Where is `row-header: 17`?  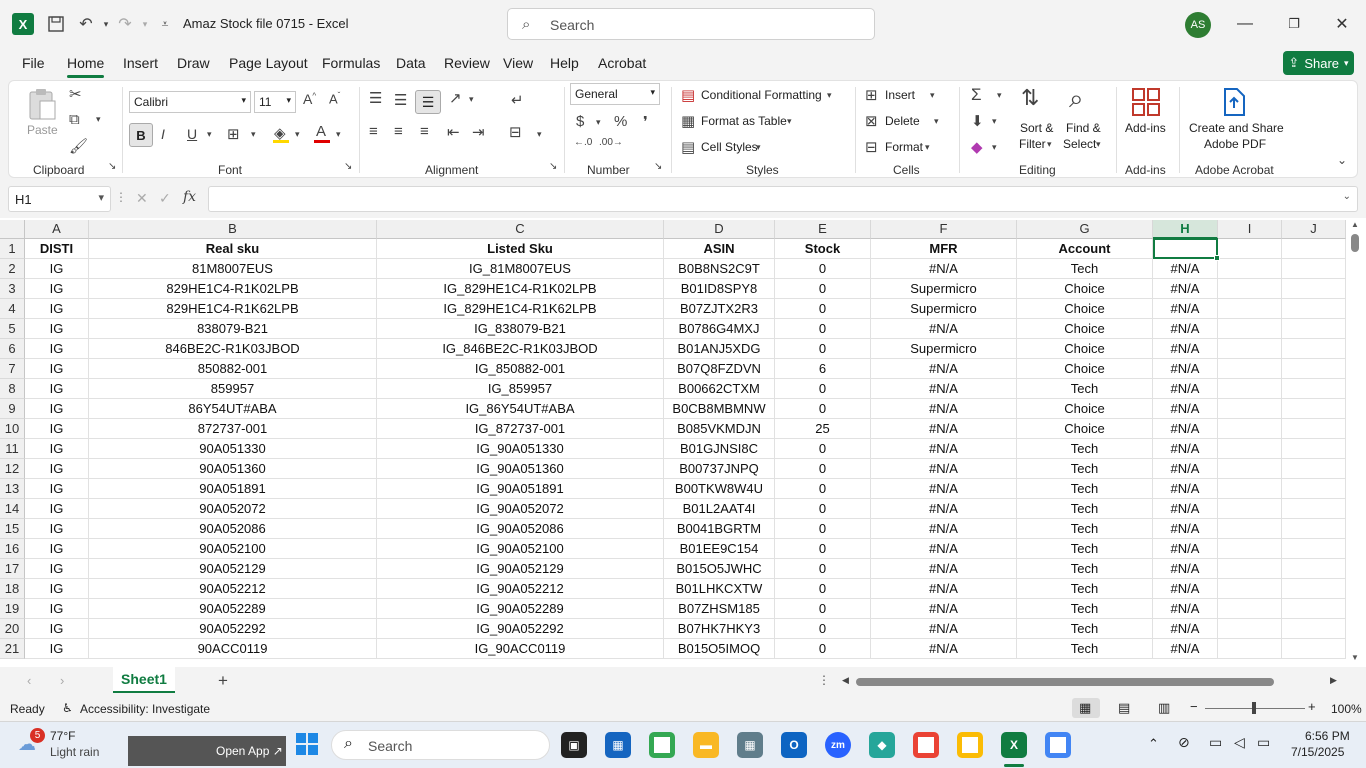 row-header: 17 is located at coordinates (12, 569).